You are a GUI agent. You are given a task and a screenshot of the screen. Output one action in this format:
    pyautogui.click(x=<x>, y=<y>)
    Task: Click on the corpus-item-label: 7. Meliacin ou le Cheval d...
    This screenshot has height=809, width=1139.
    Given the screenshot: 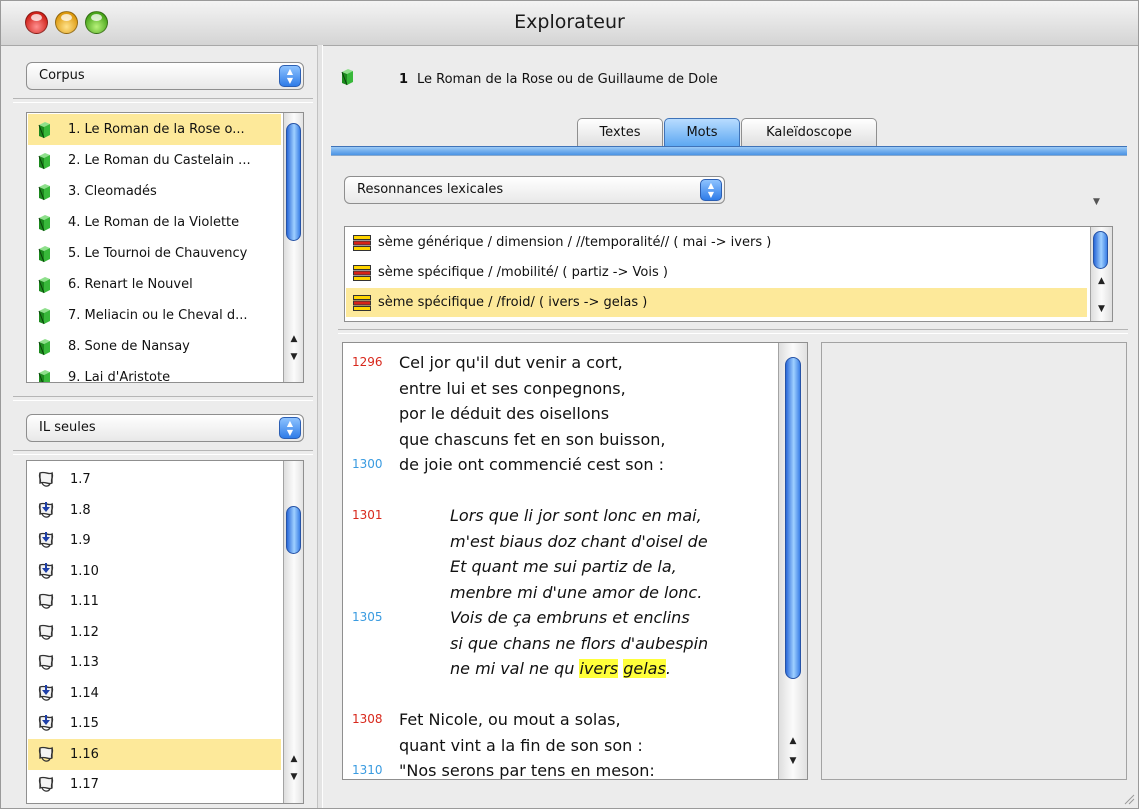 What is the action you would take?
    pyautogui.click(x=158, y=315)
    